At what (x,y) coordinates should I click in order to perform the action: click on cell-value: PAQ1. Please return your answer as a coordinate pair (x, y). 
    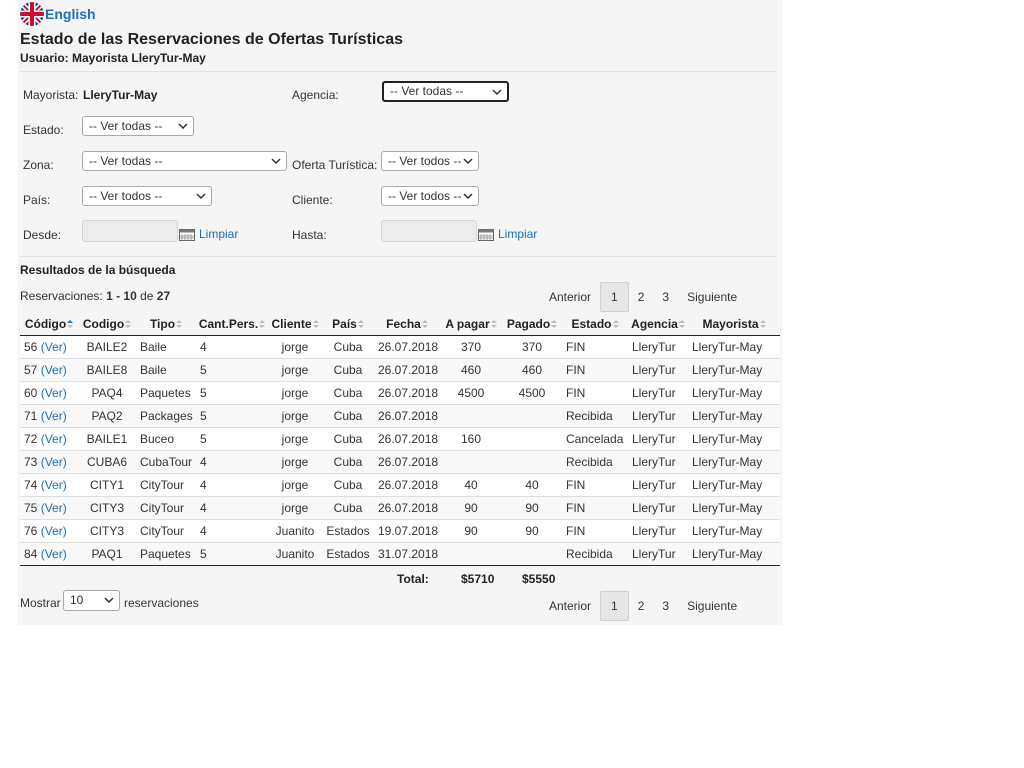
    Looking at the image, I should click on (107, 554).